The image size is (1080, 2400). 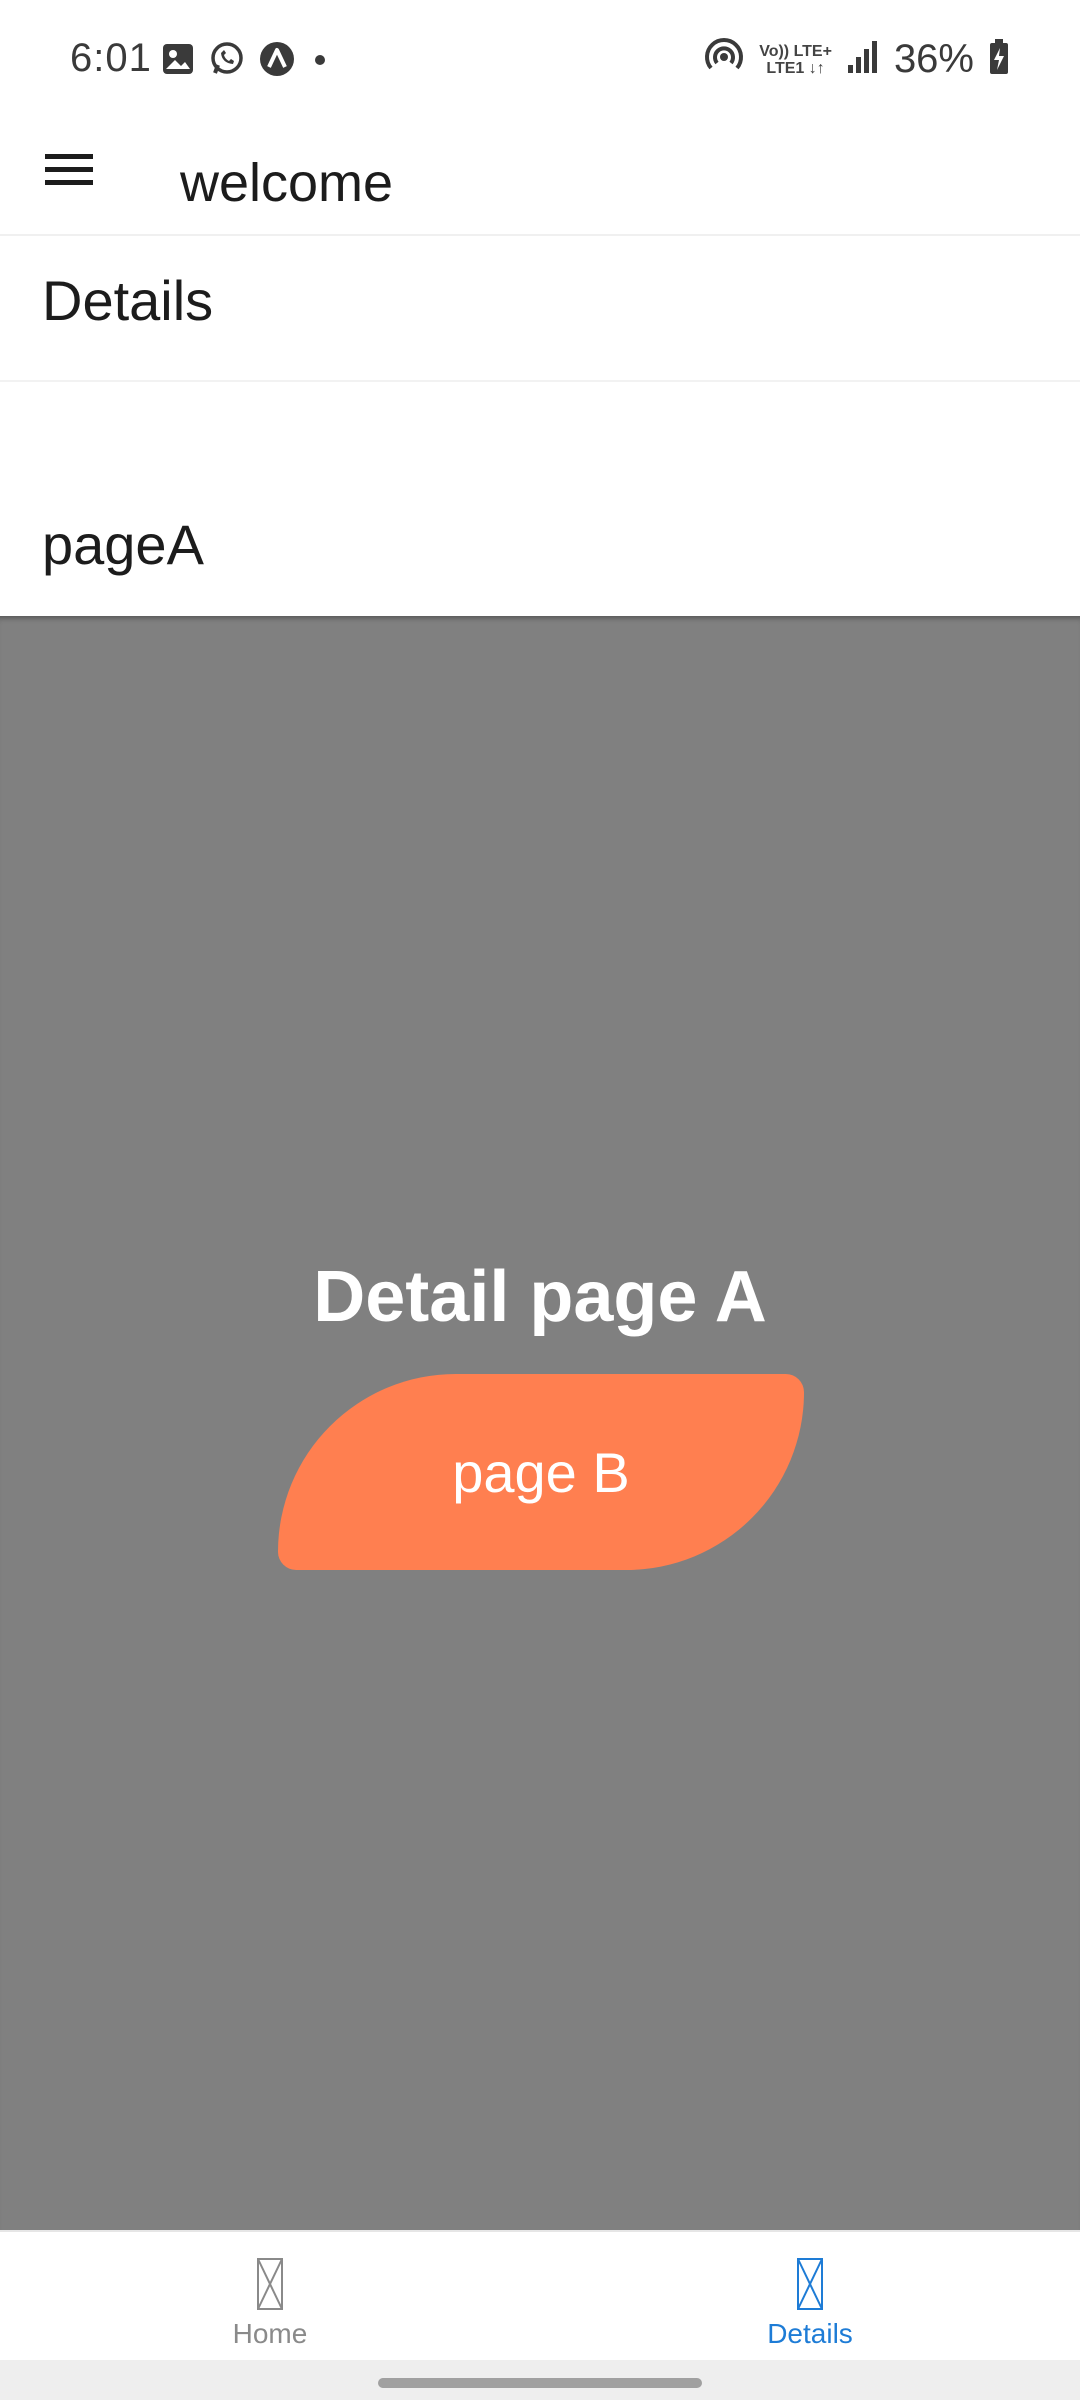 What do you see at coordinates (540, 60) in the screenshot?
I see `status-bar: 6:01 Vo)) LTE+ LTE1 ↓↑ 36%` at bounding box center [540, 60].